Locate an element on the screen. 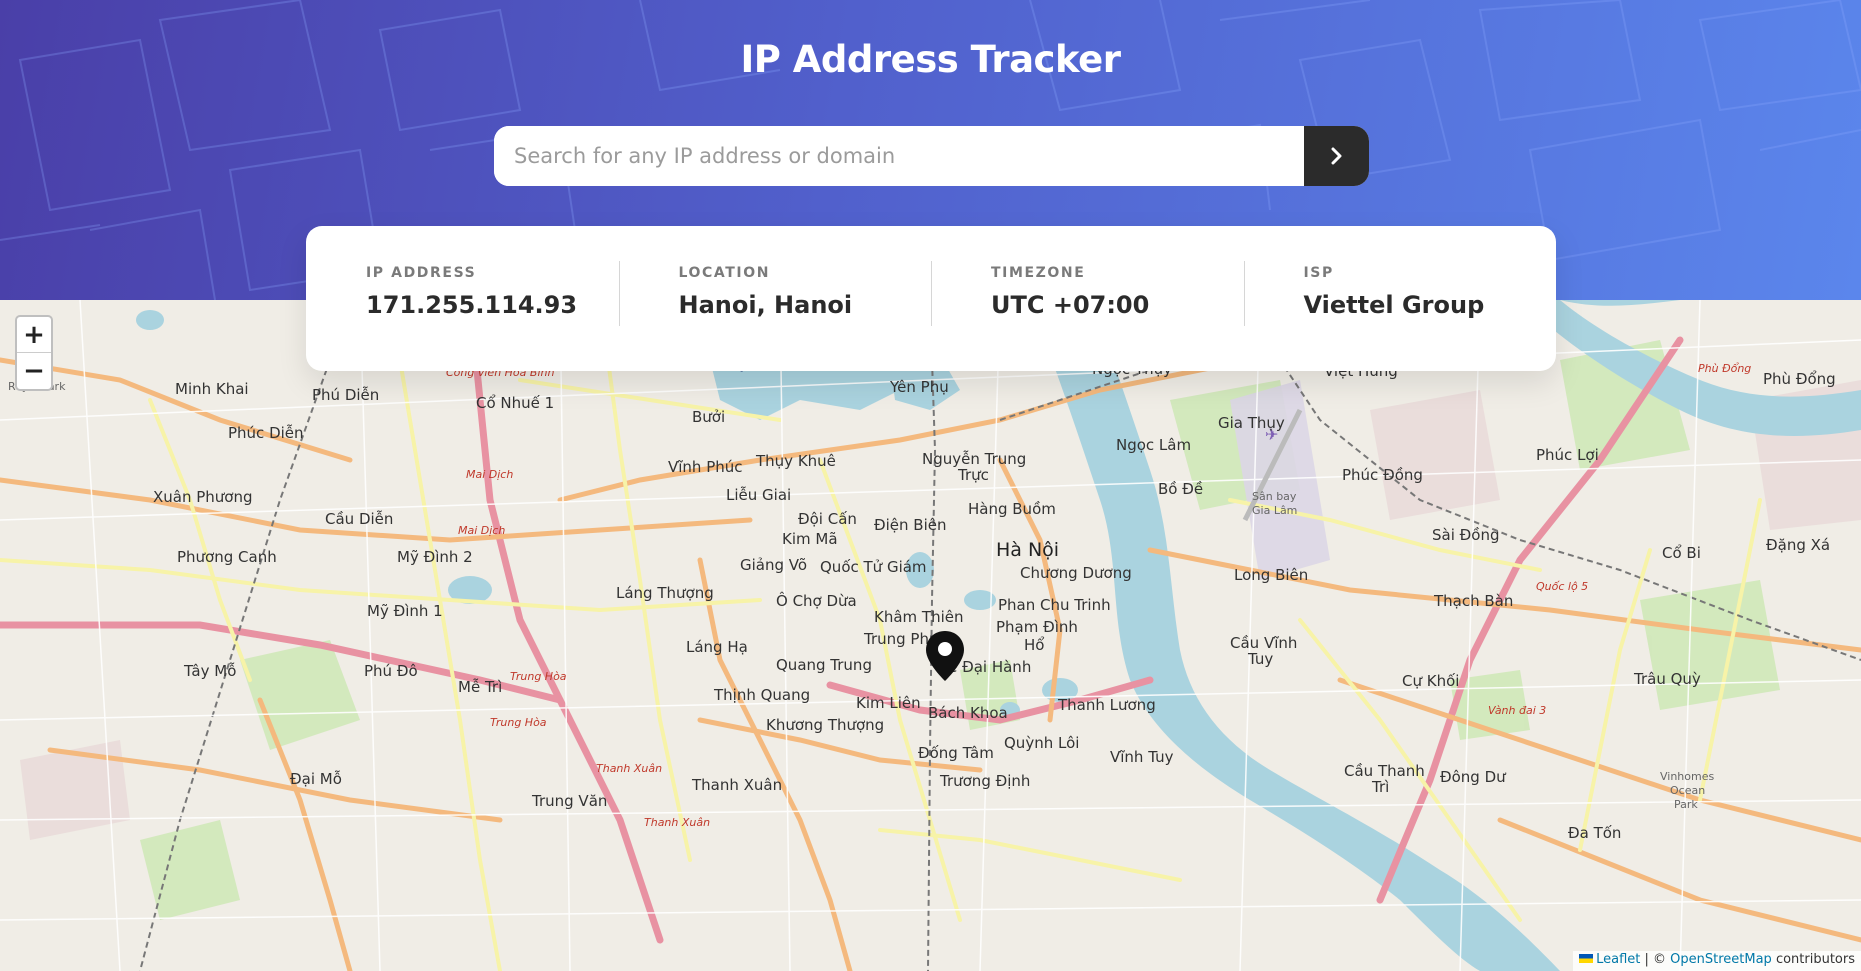  svg-text: Mỹ Đình 1 is located at coordinates (405, 611).